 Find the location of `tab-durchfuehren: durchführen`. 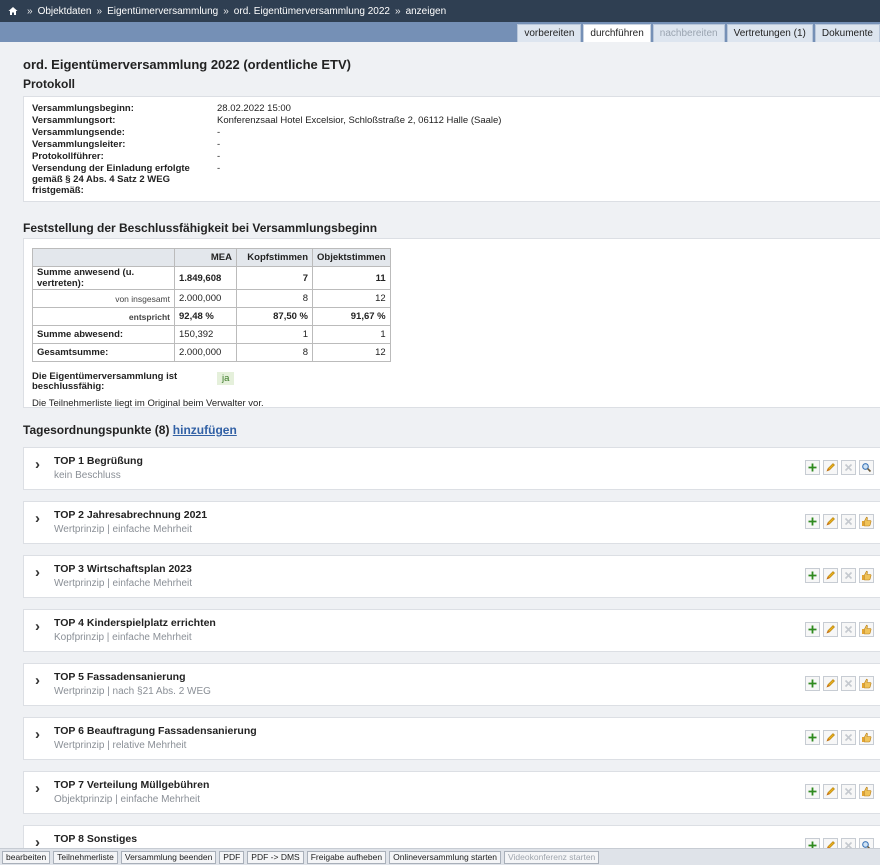

tab-durchfuehren: durchführen is located at coordinates (617, 33).